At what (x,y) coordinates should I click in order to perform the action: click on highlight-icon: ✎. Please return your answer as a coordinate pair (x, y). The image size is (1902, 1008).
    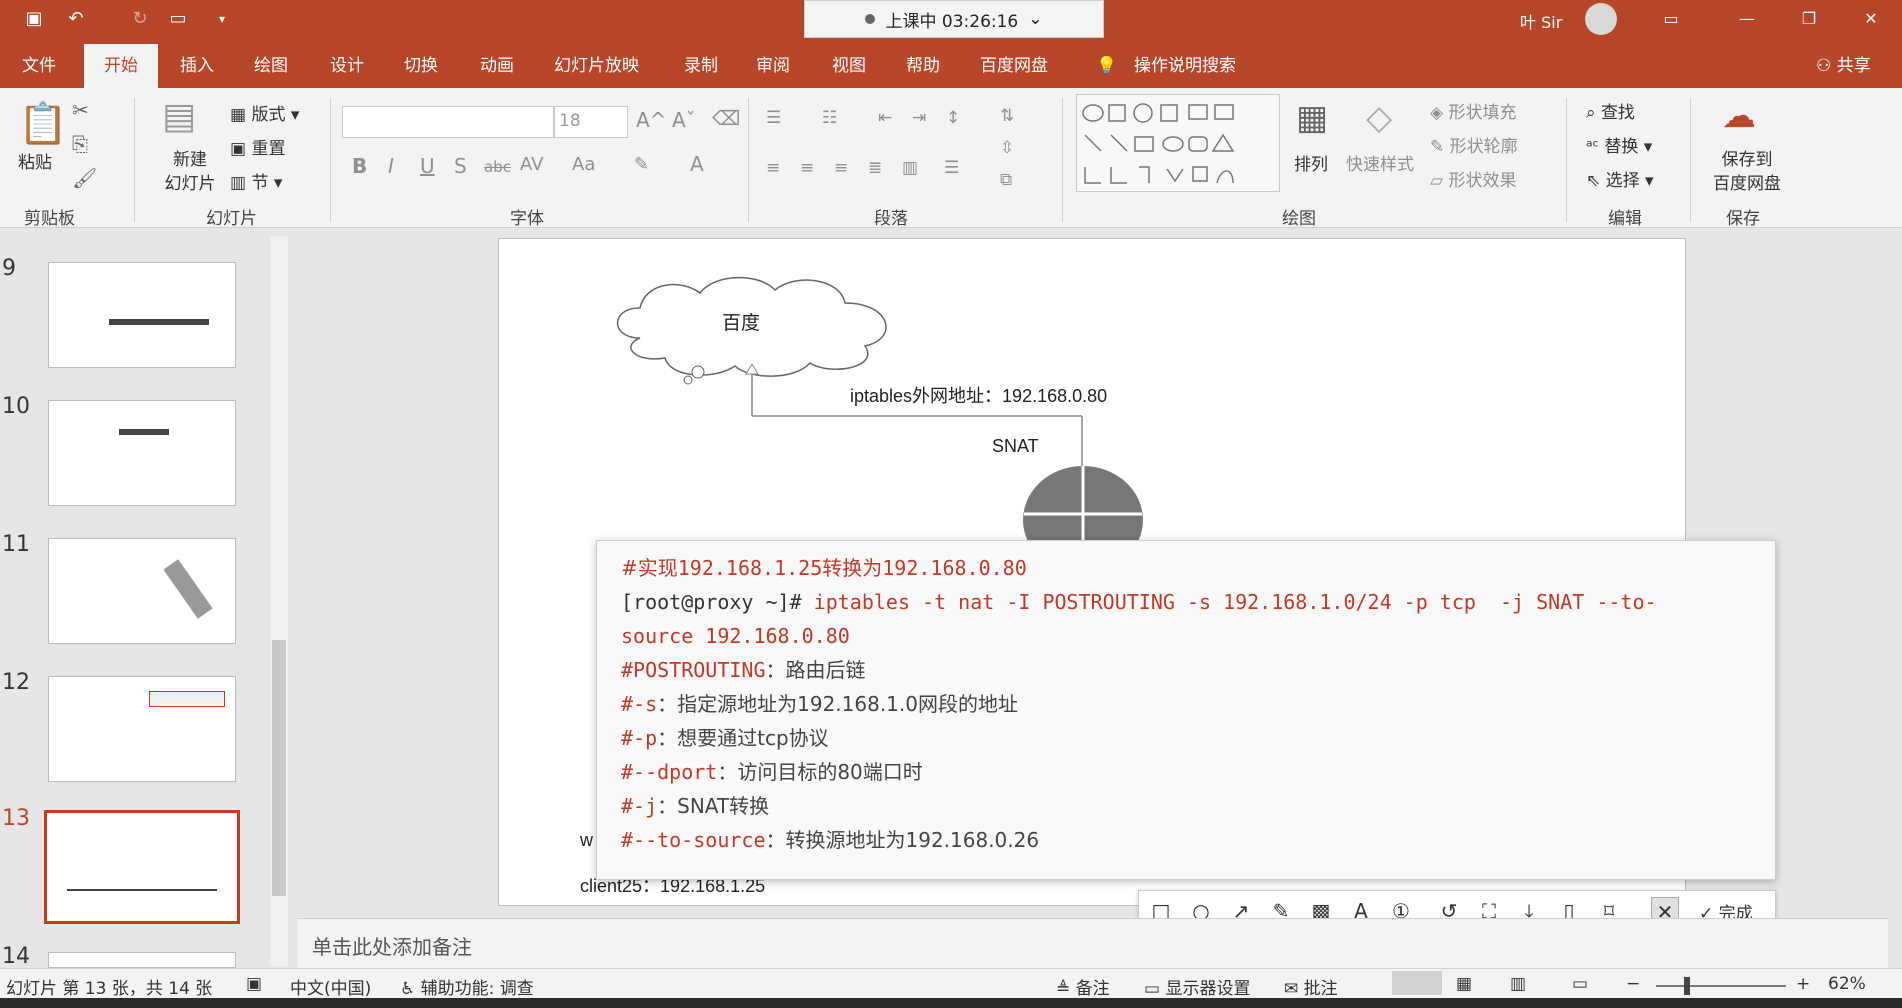
    Looking at the image, I should click on (641, 164).